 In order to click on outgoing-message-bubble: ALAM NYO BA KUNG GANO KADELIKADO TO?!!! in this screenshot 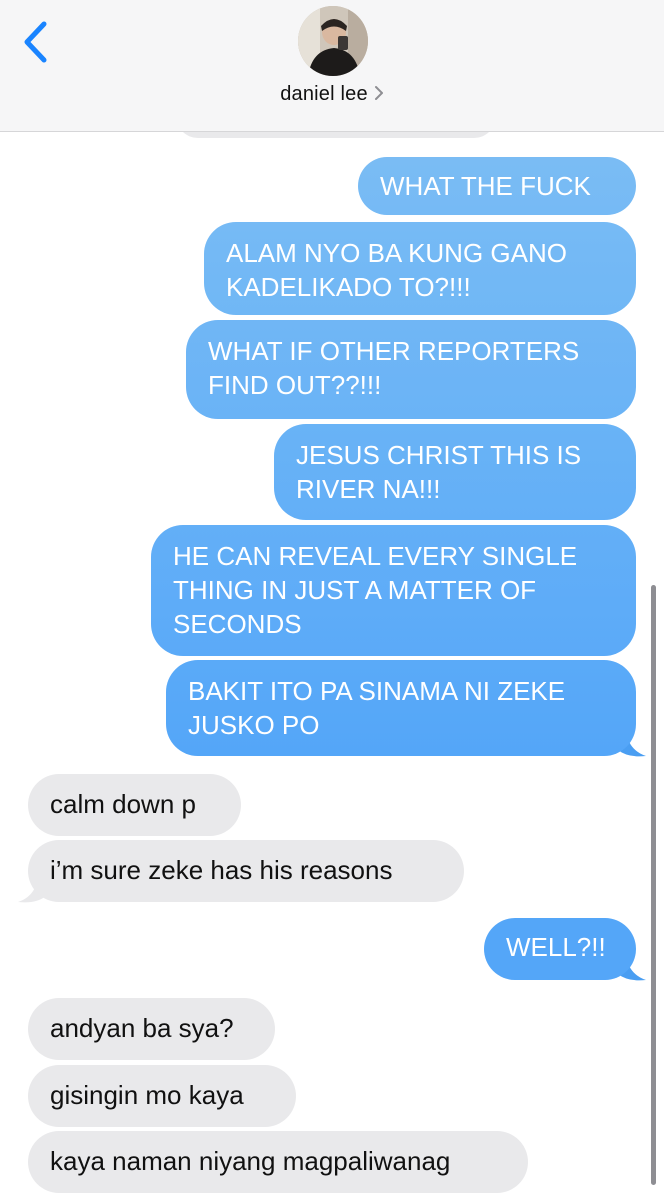, I will do `click(420, 268)`.